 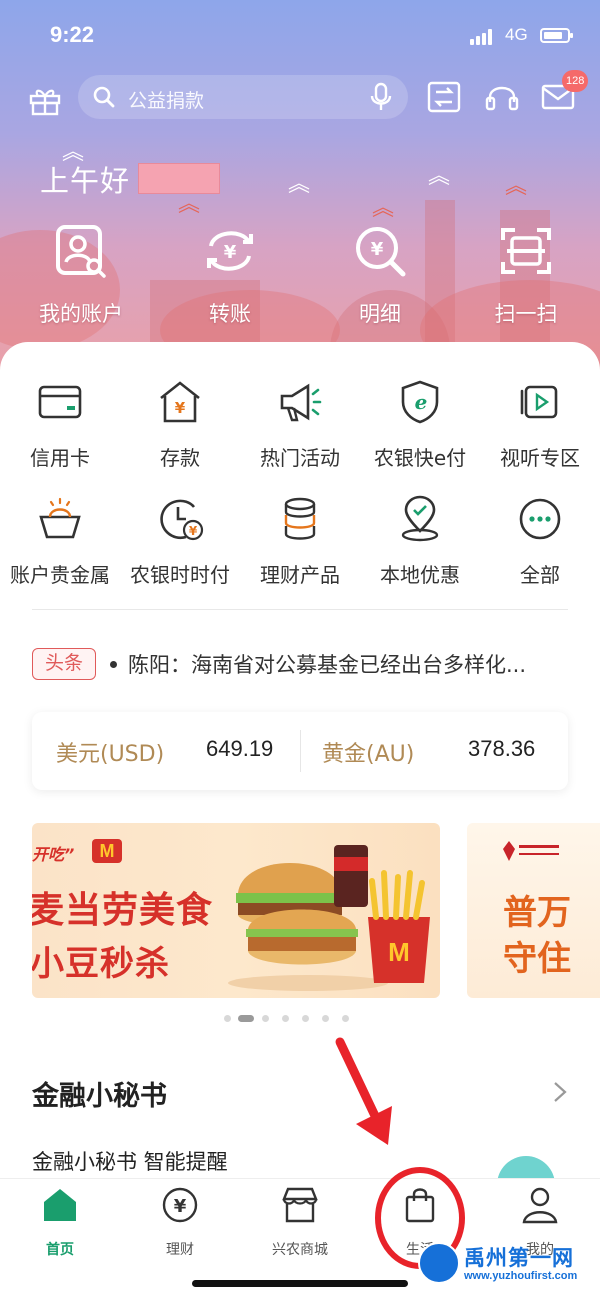 What do you see at coordinates (540, 575) in the screenshot?
I see `service-label: 全部` at bounding box center [540, 575].